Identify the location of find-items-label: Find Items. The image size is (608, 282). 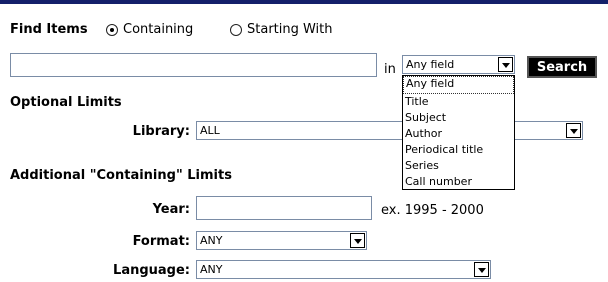
(49, 29).